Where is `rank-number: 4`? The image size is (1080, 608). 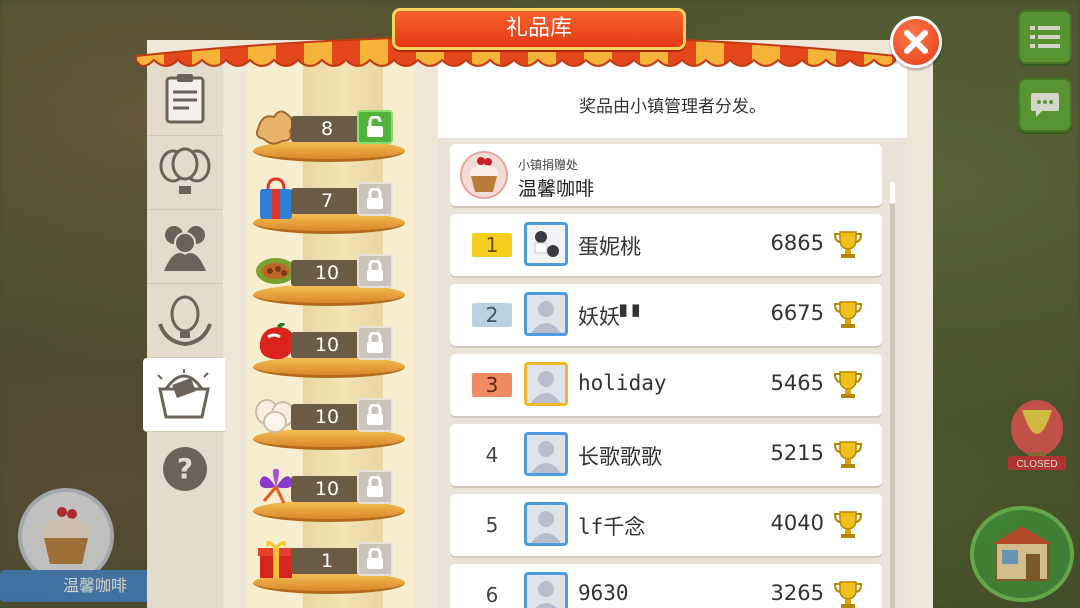
rank-number: 4 is located at coordinates (492, 455).